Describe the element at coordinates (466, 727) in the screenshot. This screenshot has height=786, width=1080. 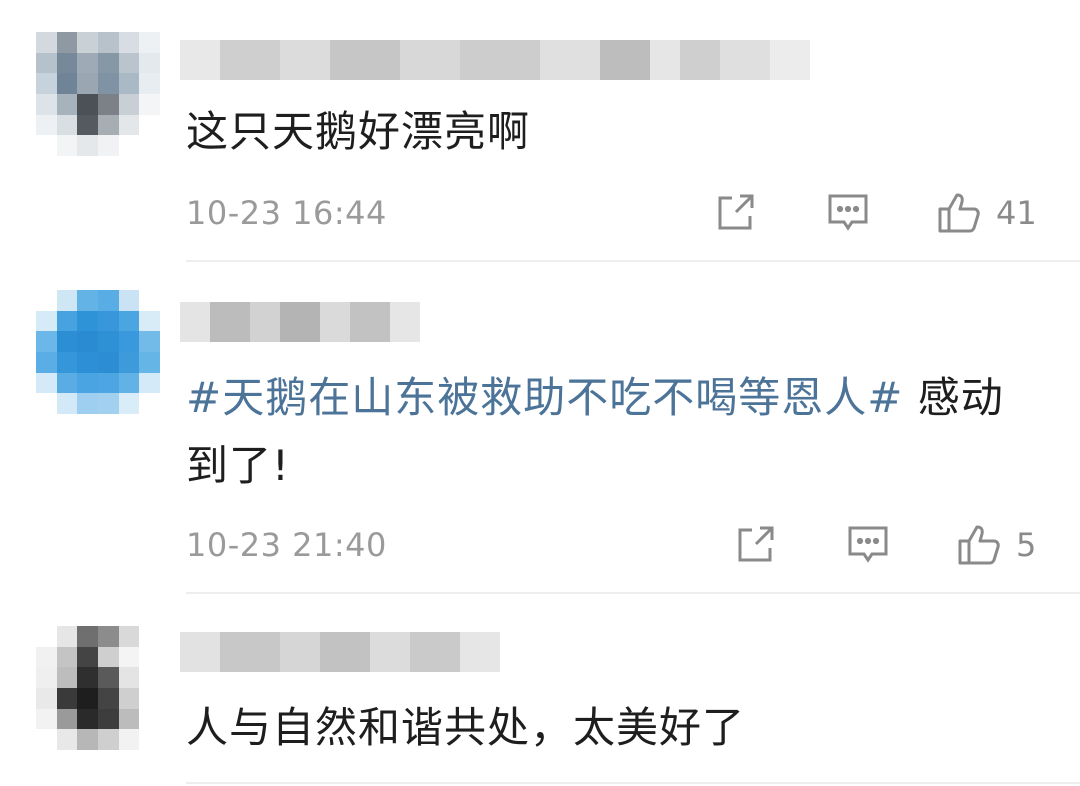
I see `comment-text: 人与自然和谐共处，太美好了` at that location.